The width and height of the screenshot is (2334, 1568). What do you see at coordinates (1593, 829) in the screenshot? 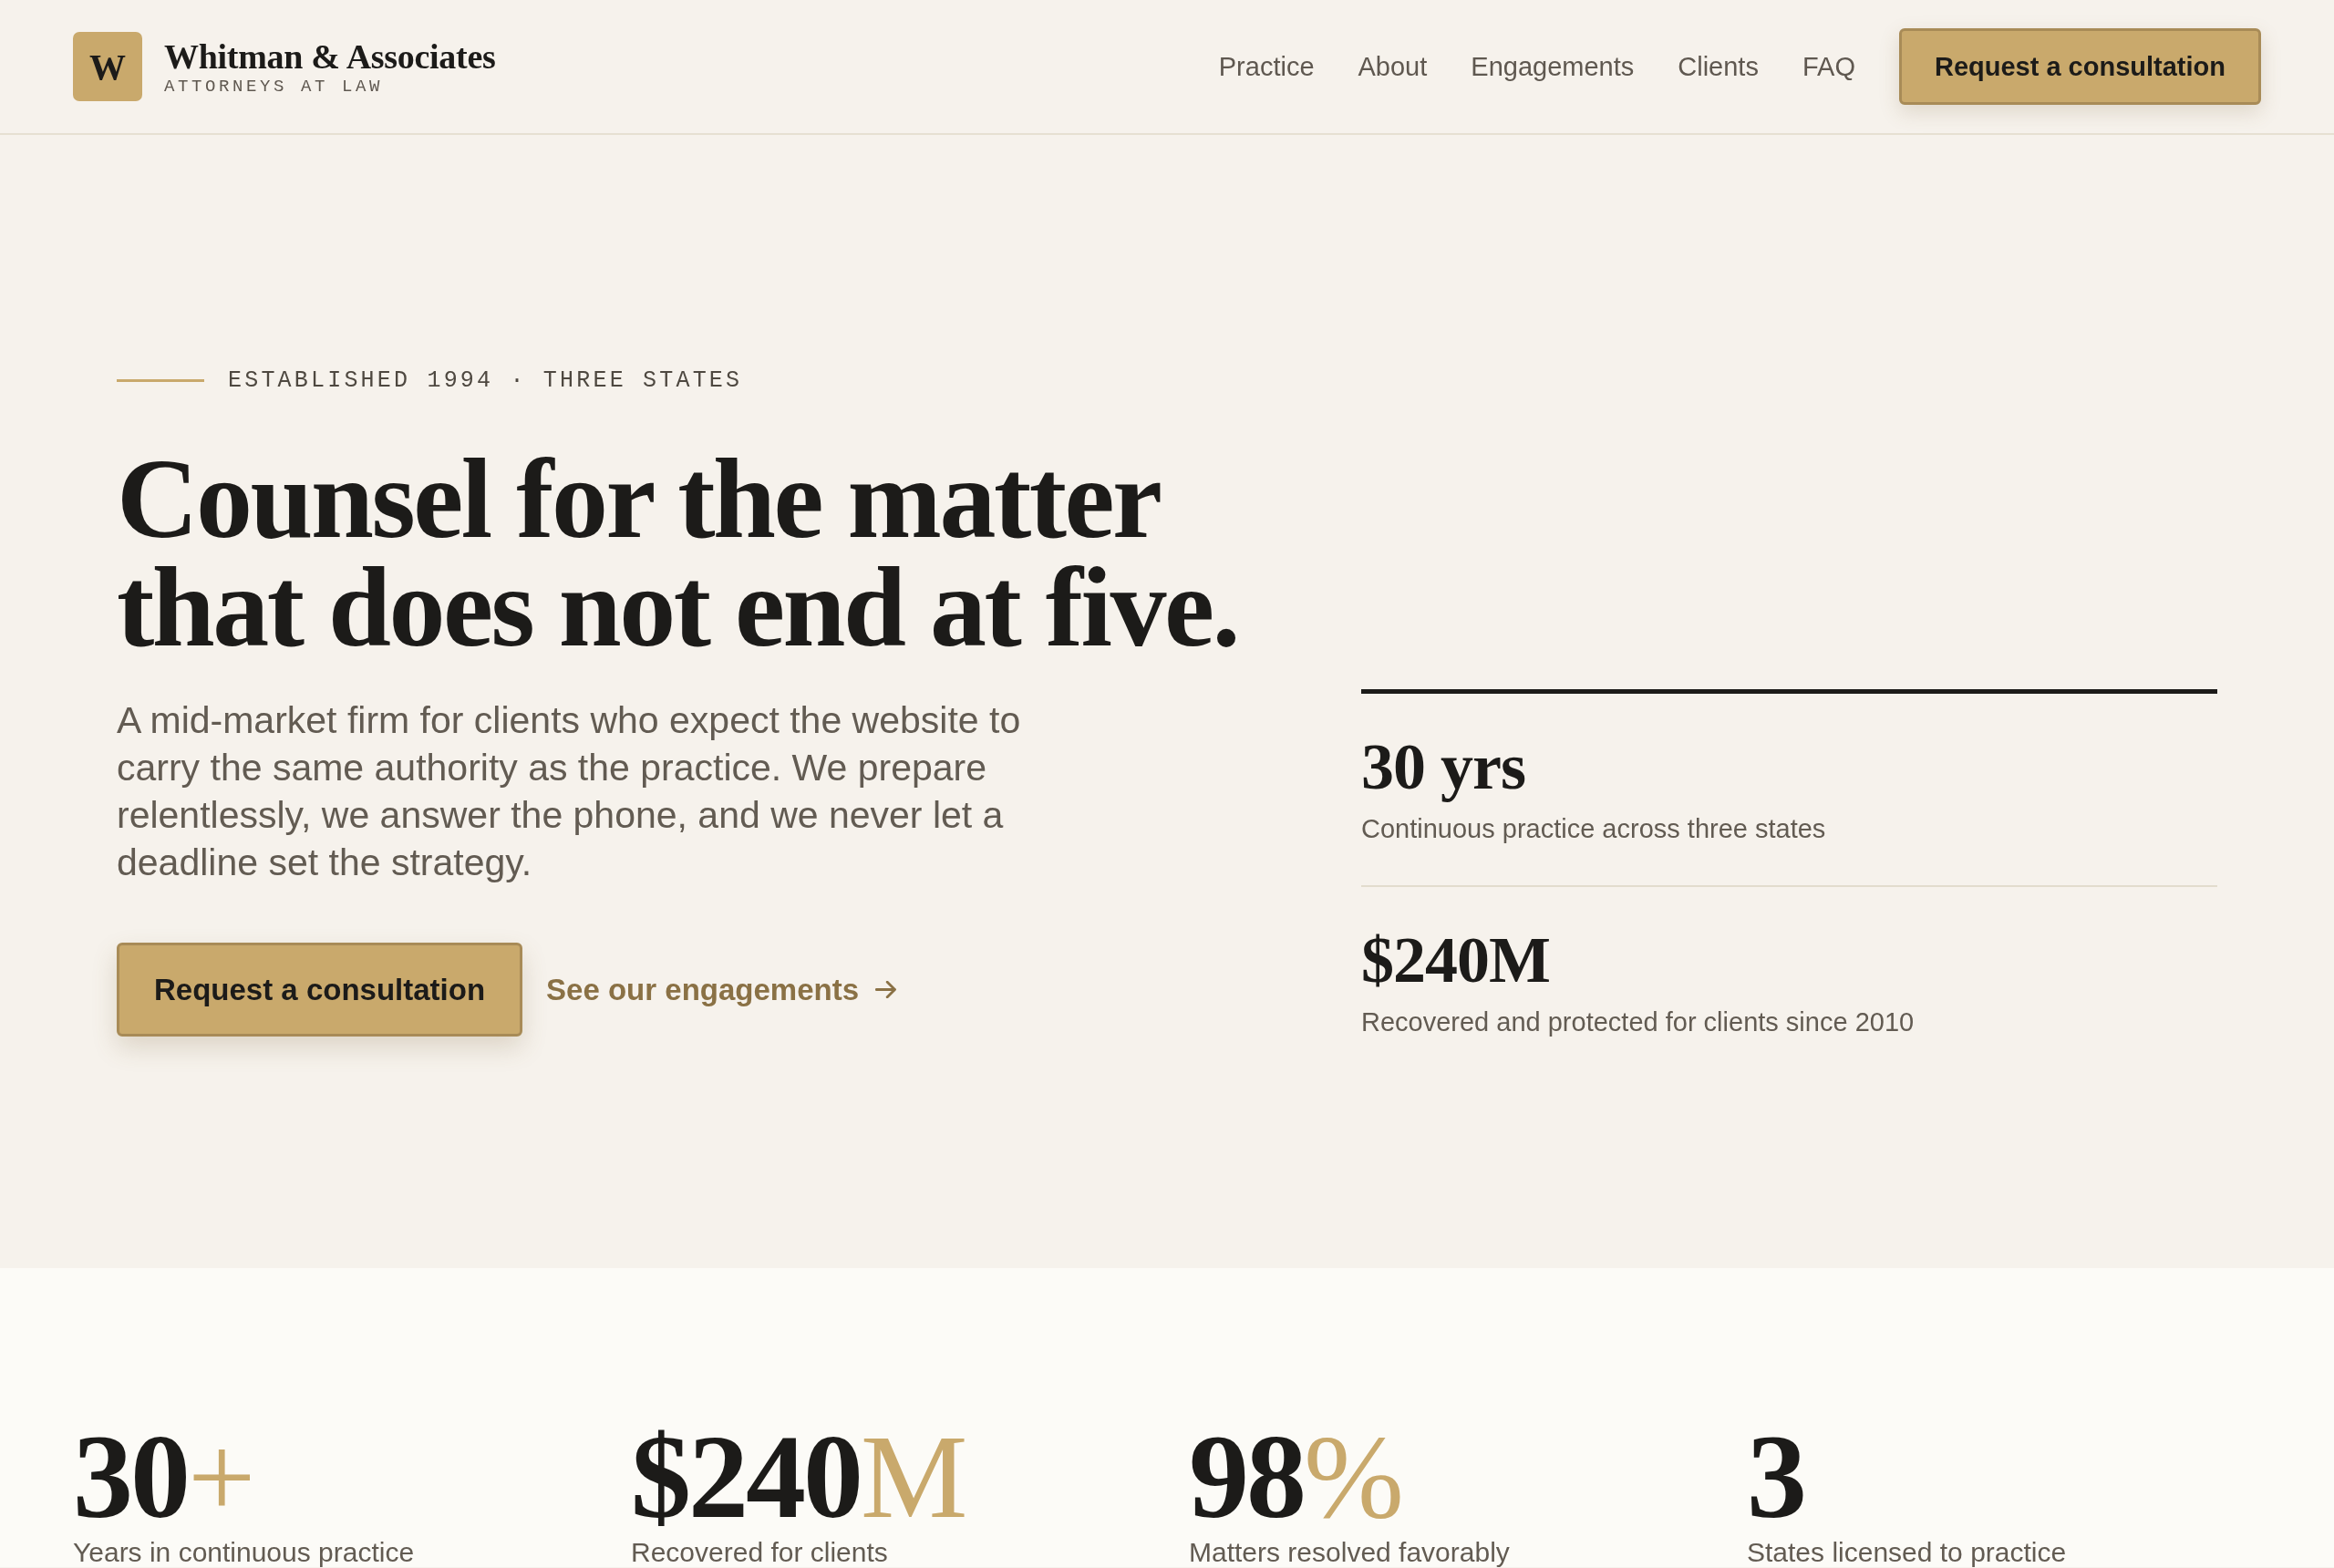
I see `stat-label: Continuous practice across three states` at bounding box center [1593, 829].